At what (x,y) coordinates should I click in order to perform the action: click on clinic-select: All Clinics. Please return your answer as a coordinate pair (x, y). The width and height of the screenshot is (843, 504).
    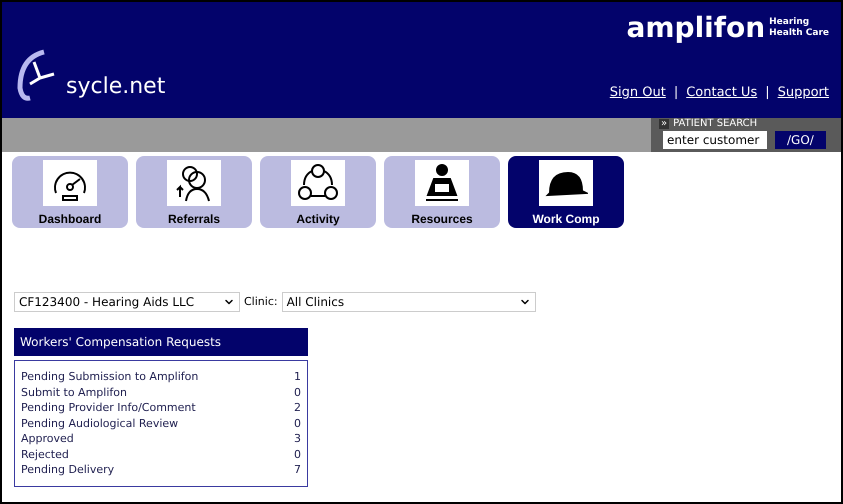
    Looking at the image, I should click on (409, 302).